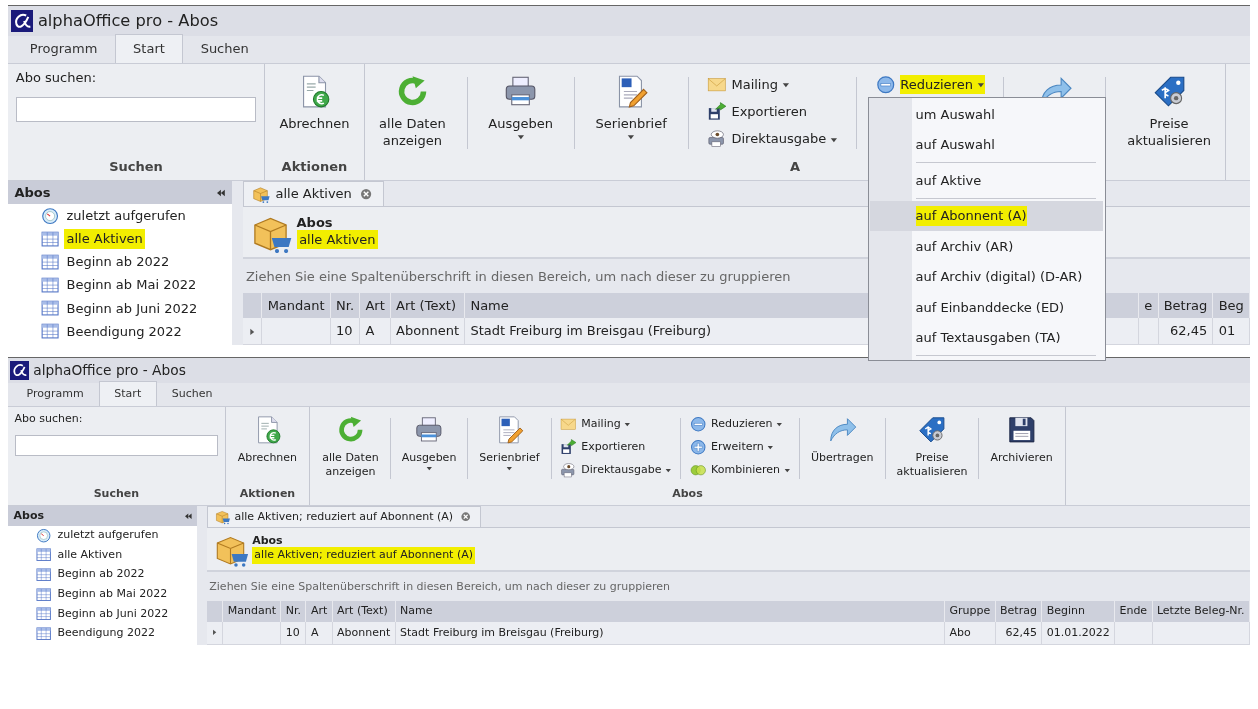  I want to click on price-tag-icon, so click(932, 430).